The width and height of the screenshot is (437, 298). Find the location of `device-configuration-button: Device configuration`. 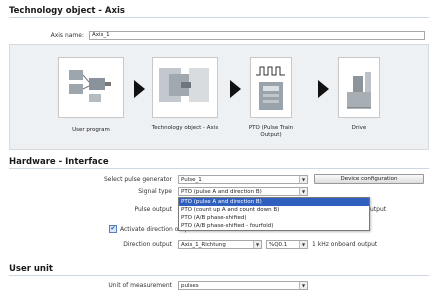

device-configuration-button: Device configuration is located at coordinates (369, 179).